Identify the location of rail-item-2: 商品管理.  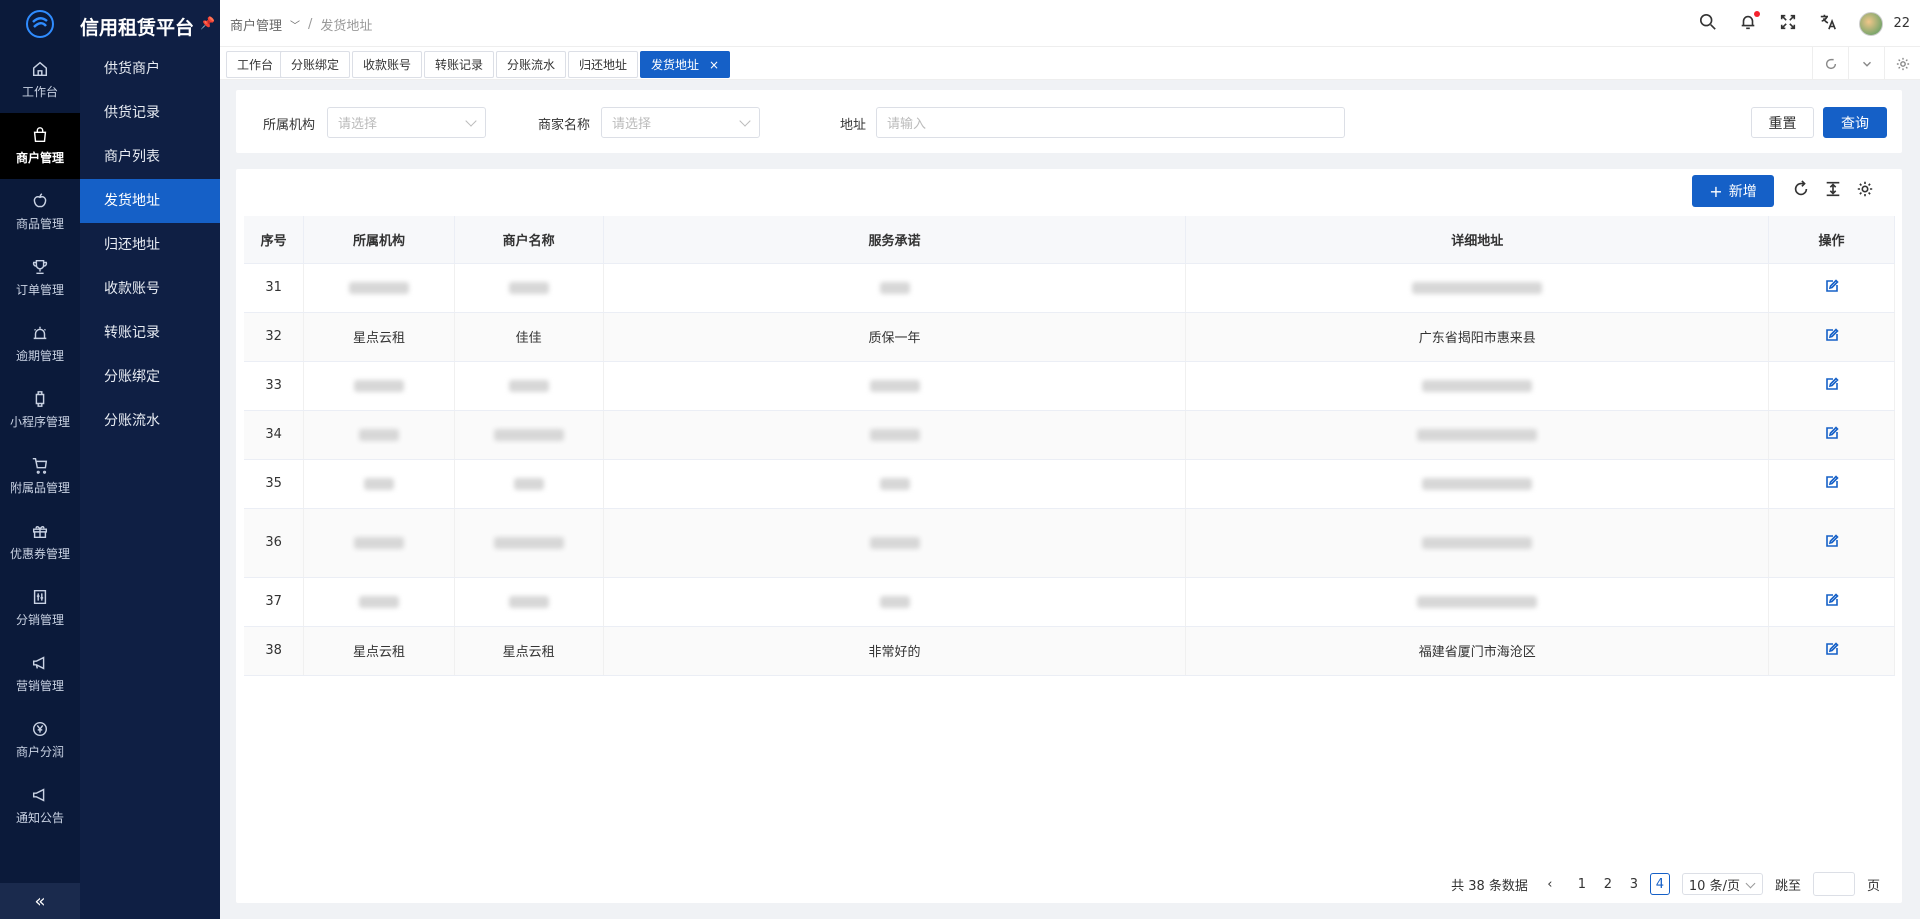
(40, 212).